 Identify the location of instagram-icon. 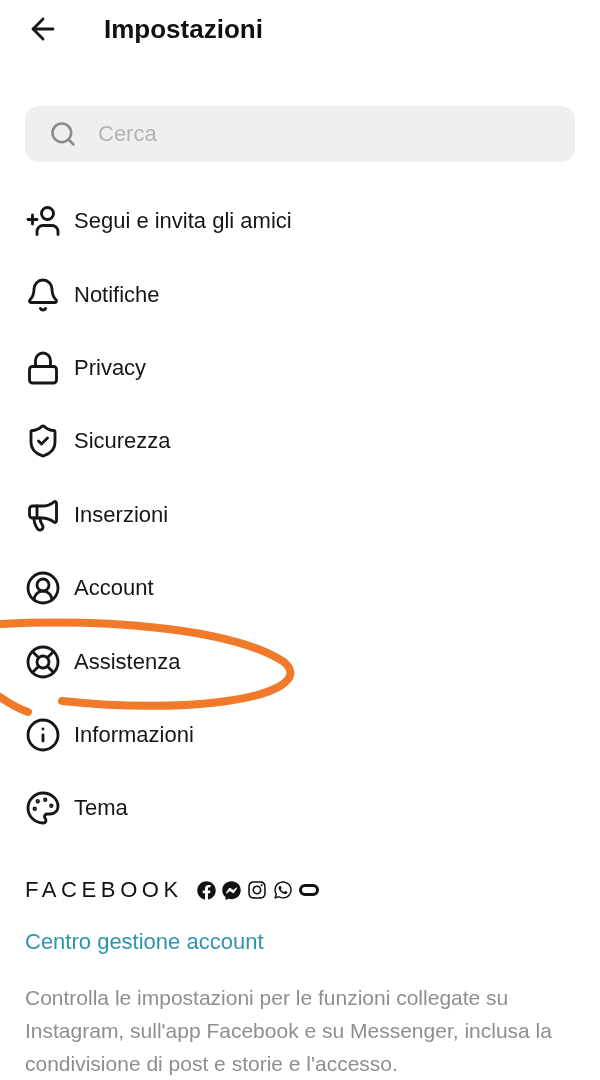
(256, 890).